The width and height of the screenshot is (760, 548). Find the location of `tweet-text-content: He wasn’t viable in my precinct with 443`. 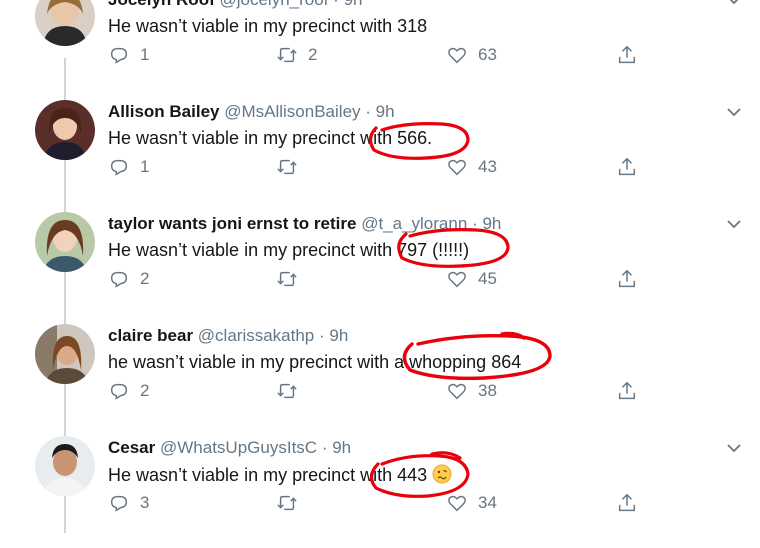

tweet-text-content: He wasn’t viable in my precinct with 443 is located at coordinates (268, 475).